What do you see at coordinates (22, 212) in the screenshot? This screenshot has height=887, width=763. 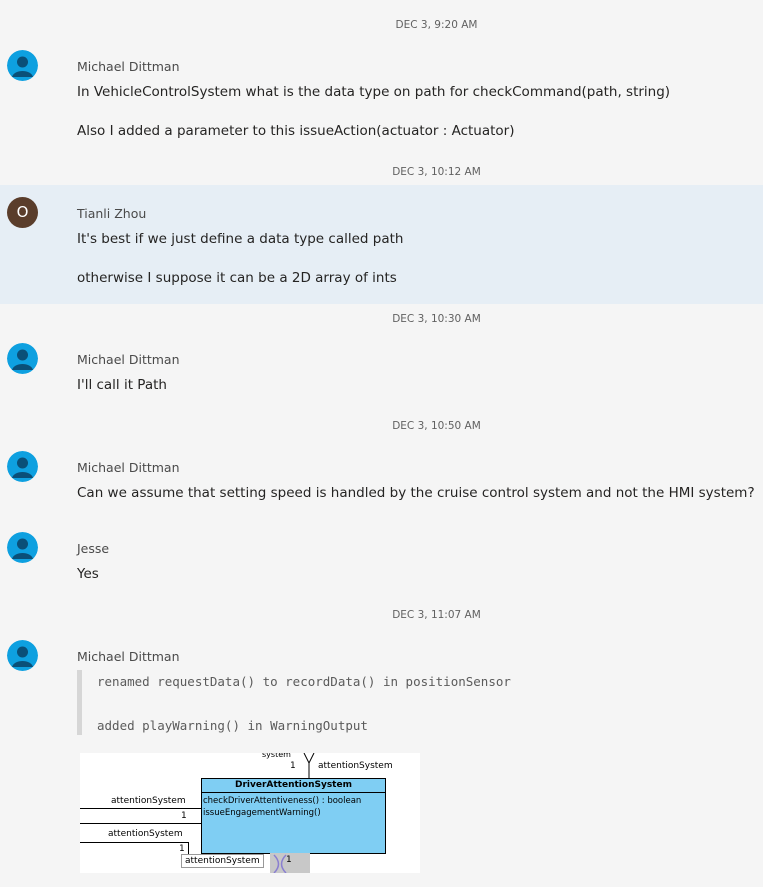 I see `user-avatar: O` at bounding box center [22, 212].